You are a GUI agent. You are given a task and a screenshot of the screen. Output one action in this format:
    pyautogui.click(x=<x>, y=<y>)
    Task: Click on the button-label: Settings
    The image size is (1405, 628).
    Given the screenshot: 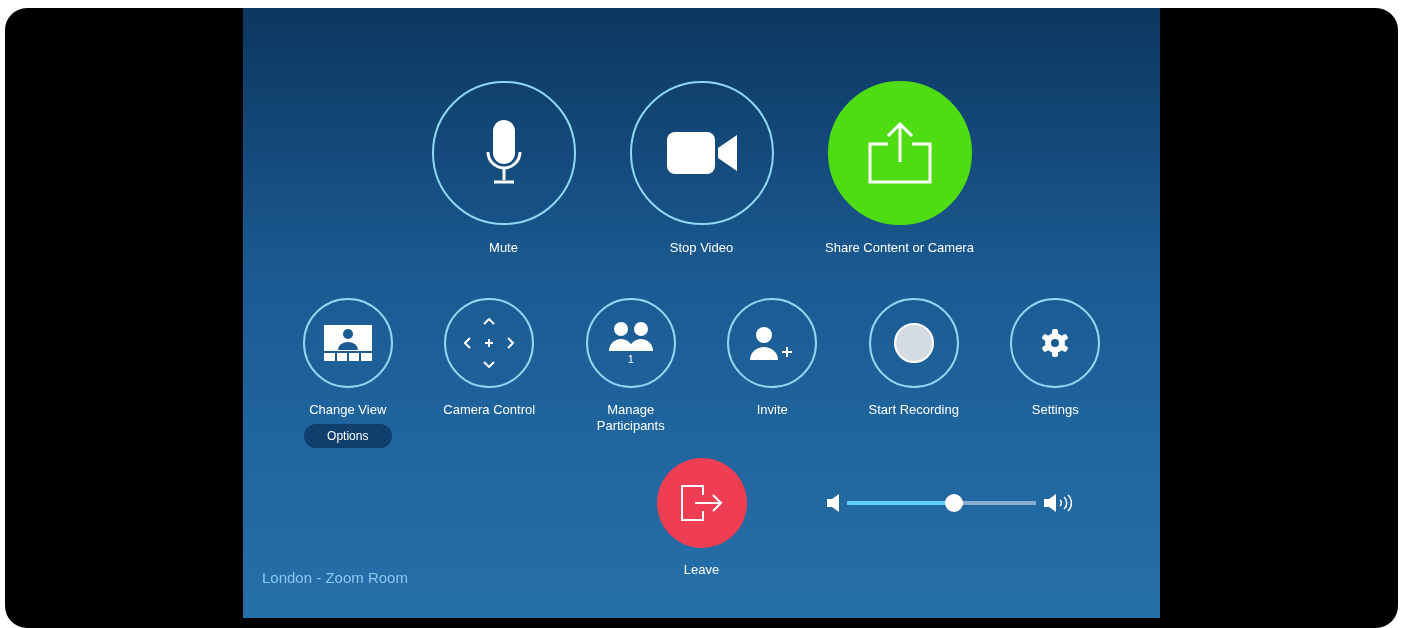 What is the action you would take?
    pyautogui.click(x=1055, y=410)
    